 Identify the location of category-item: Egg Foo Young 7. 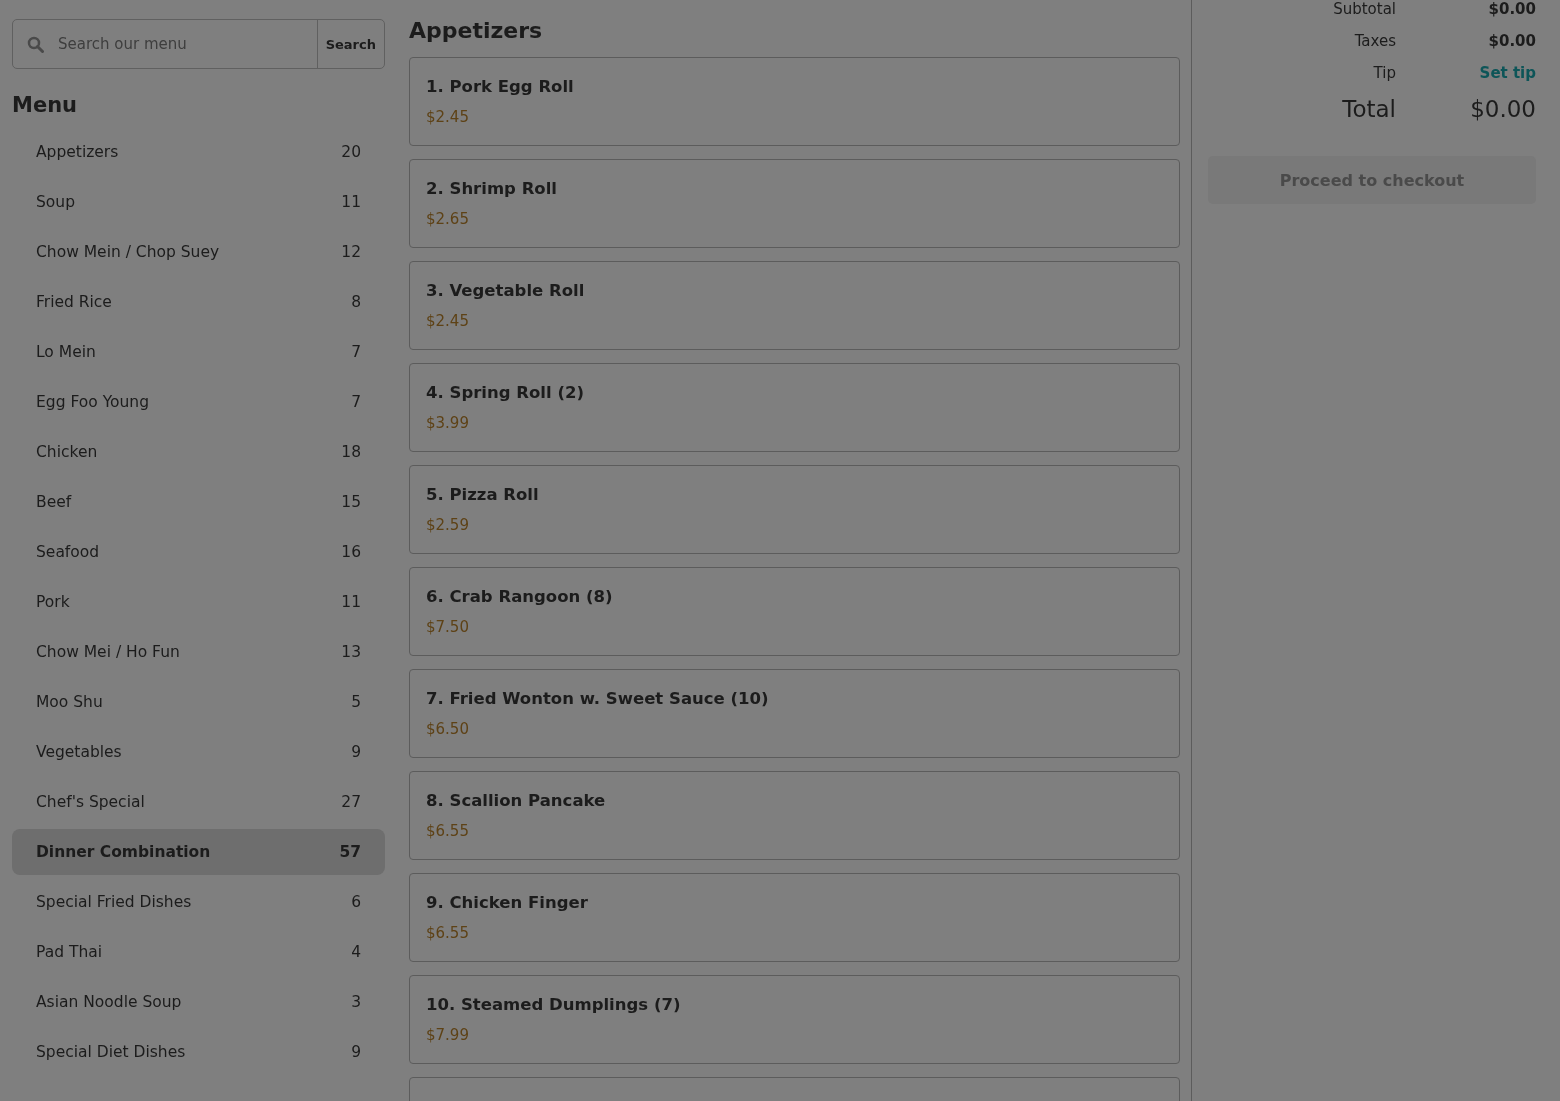
(198, 402).